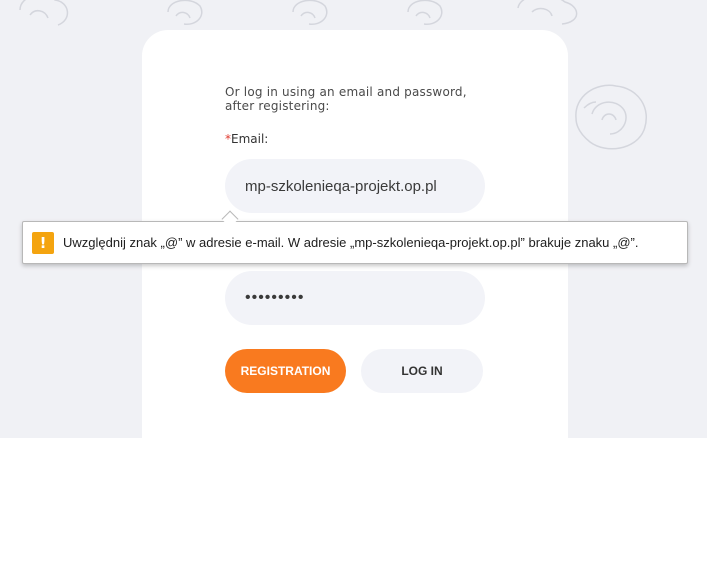 The image size is (707, 583). Describe the element at coordinates (285, 371) in the screenshot. I see `registration-button: REGISTRATION` at that location.